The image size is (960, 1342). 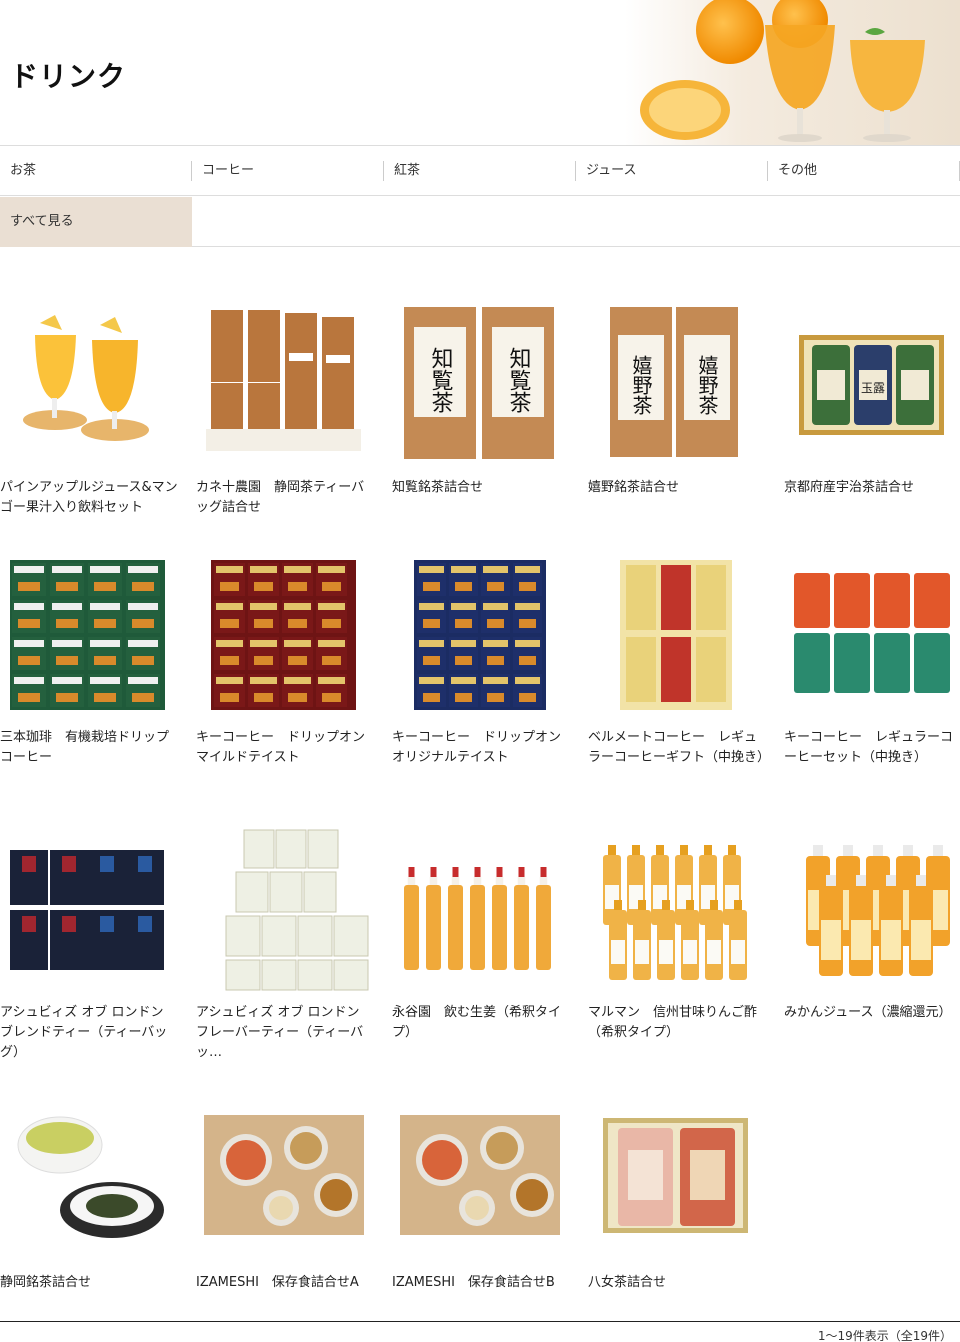 I want to click on category-tab-tea: お茶, so click(x=96, y=171).